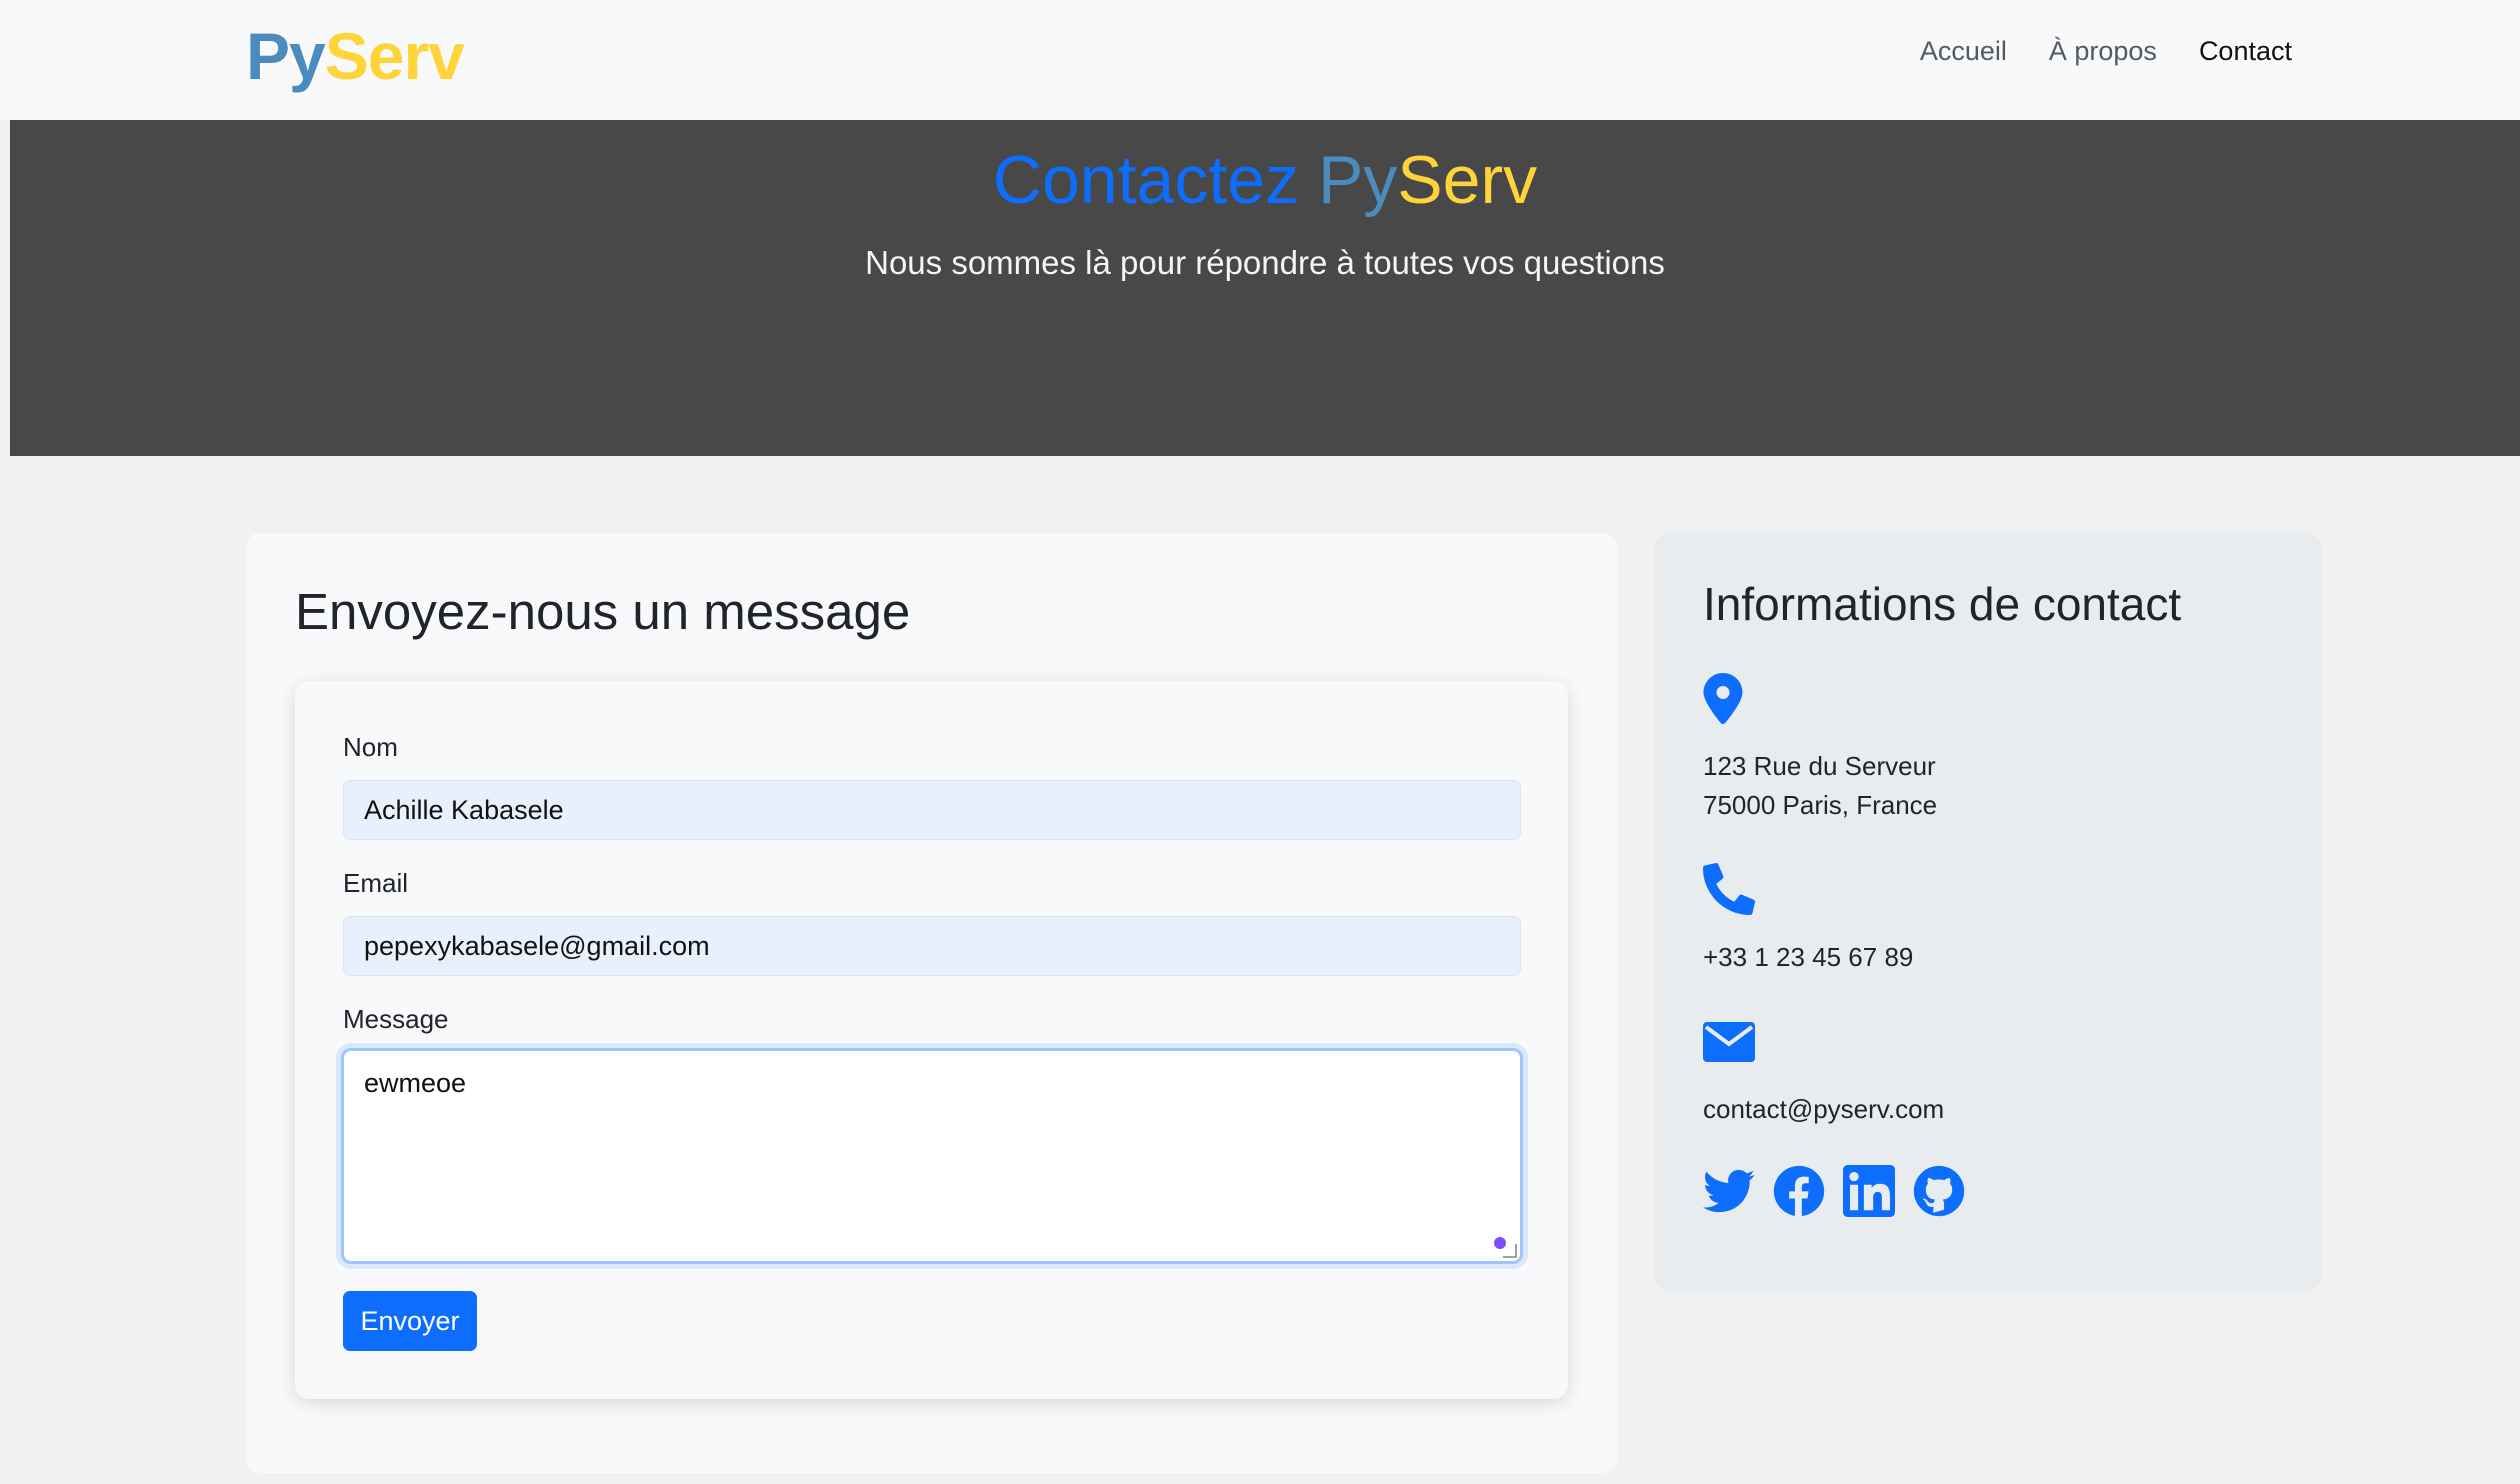 The width and height of the screenshot is (2520, 1484). I want to click on nav-link-contact: Contact, so click(2245, 51).